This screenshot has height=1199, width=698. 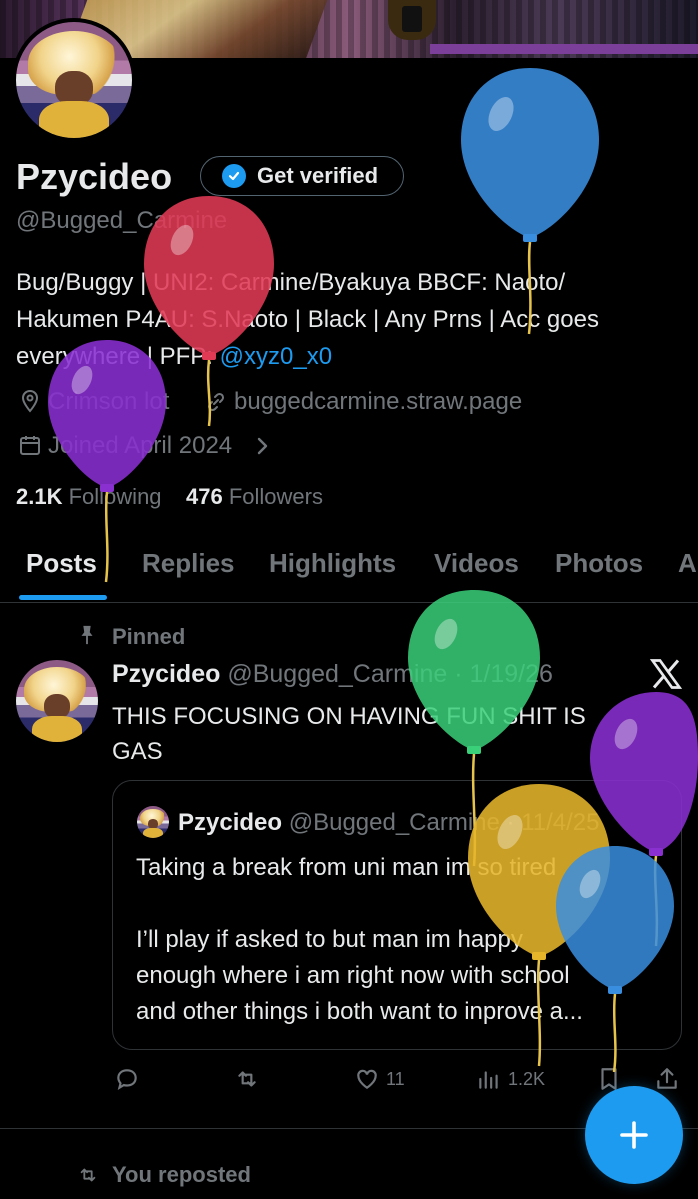 What do you see at coordinates (527, 1078) in the screenshot?
I see `view-count: 1.2K` at bounding box center [527, 1078].